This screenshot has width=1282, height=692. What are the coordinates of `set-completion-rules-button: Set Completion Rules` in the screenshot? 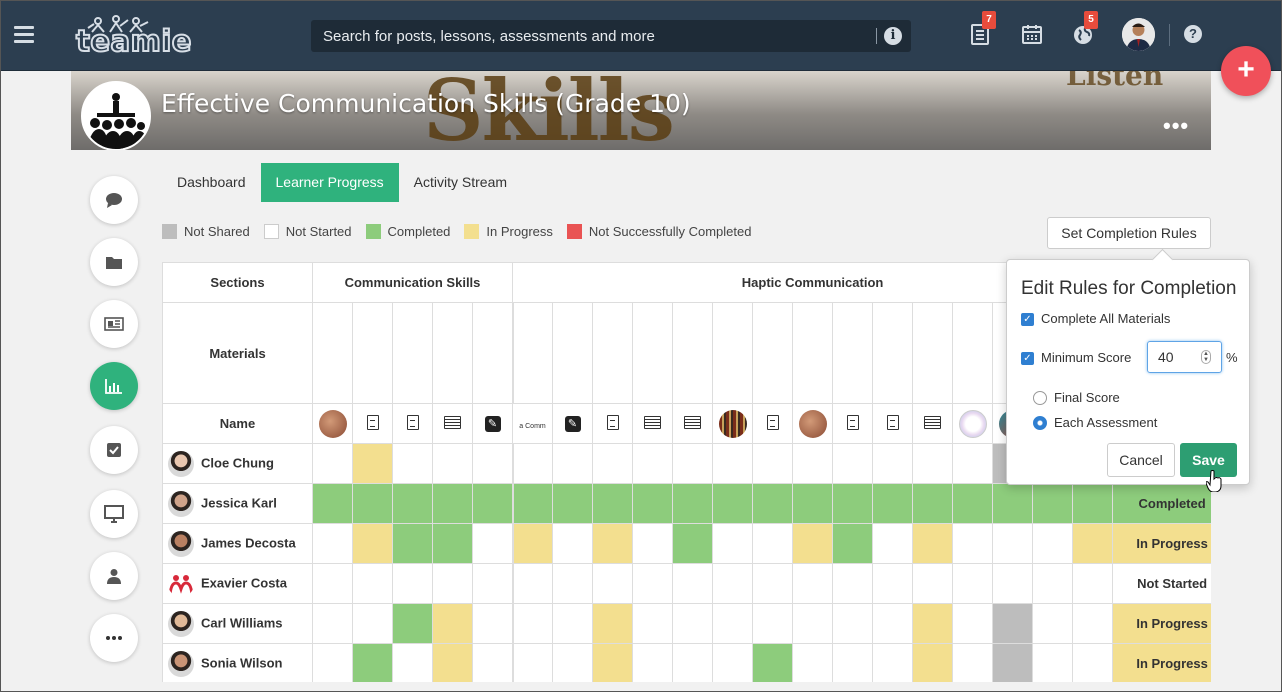 It's located at (1129, 233).